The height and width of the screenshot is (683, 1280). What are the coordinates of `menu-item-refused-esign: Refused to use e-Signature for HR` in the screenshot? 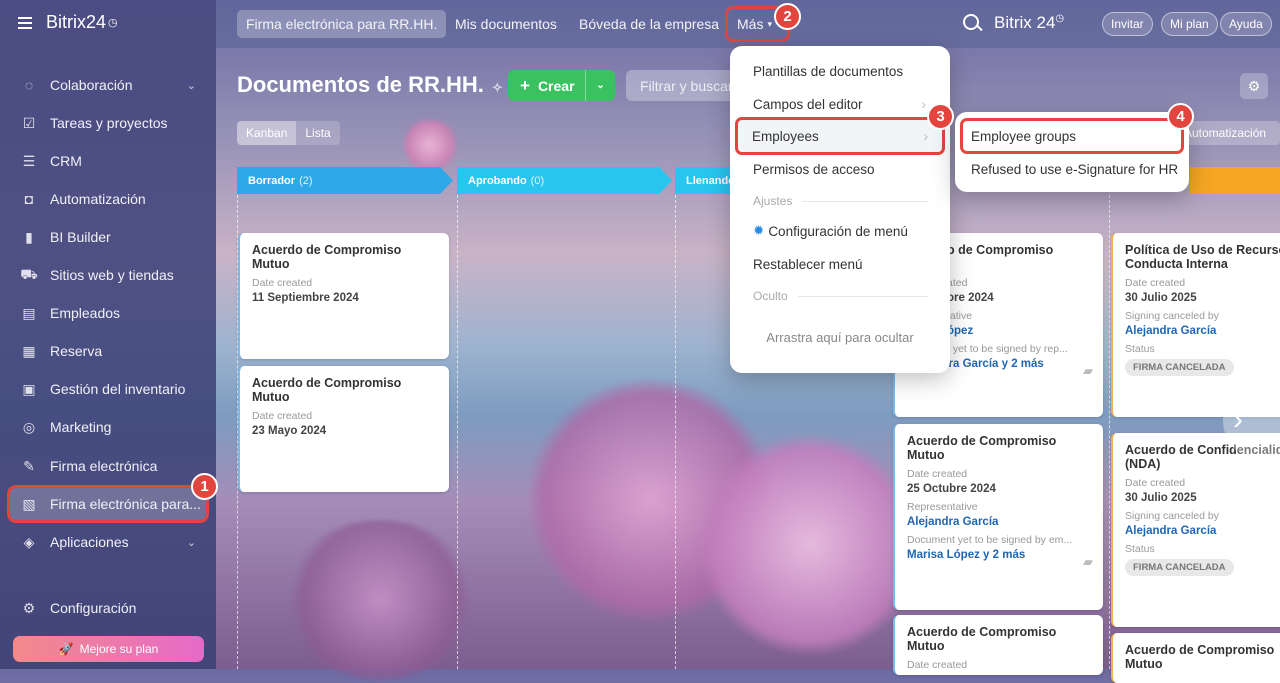 It's located at (1072, 169).